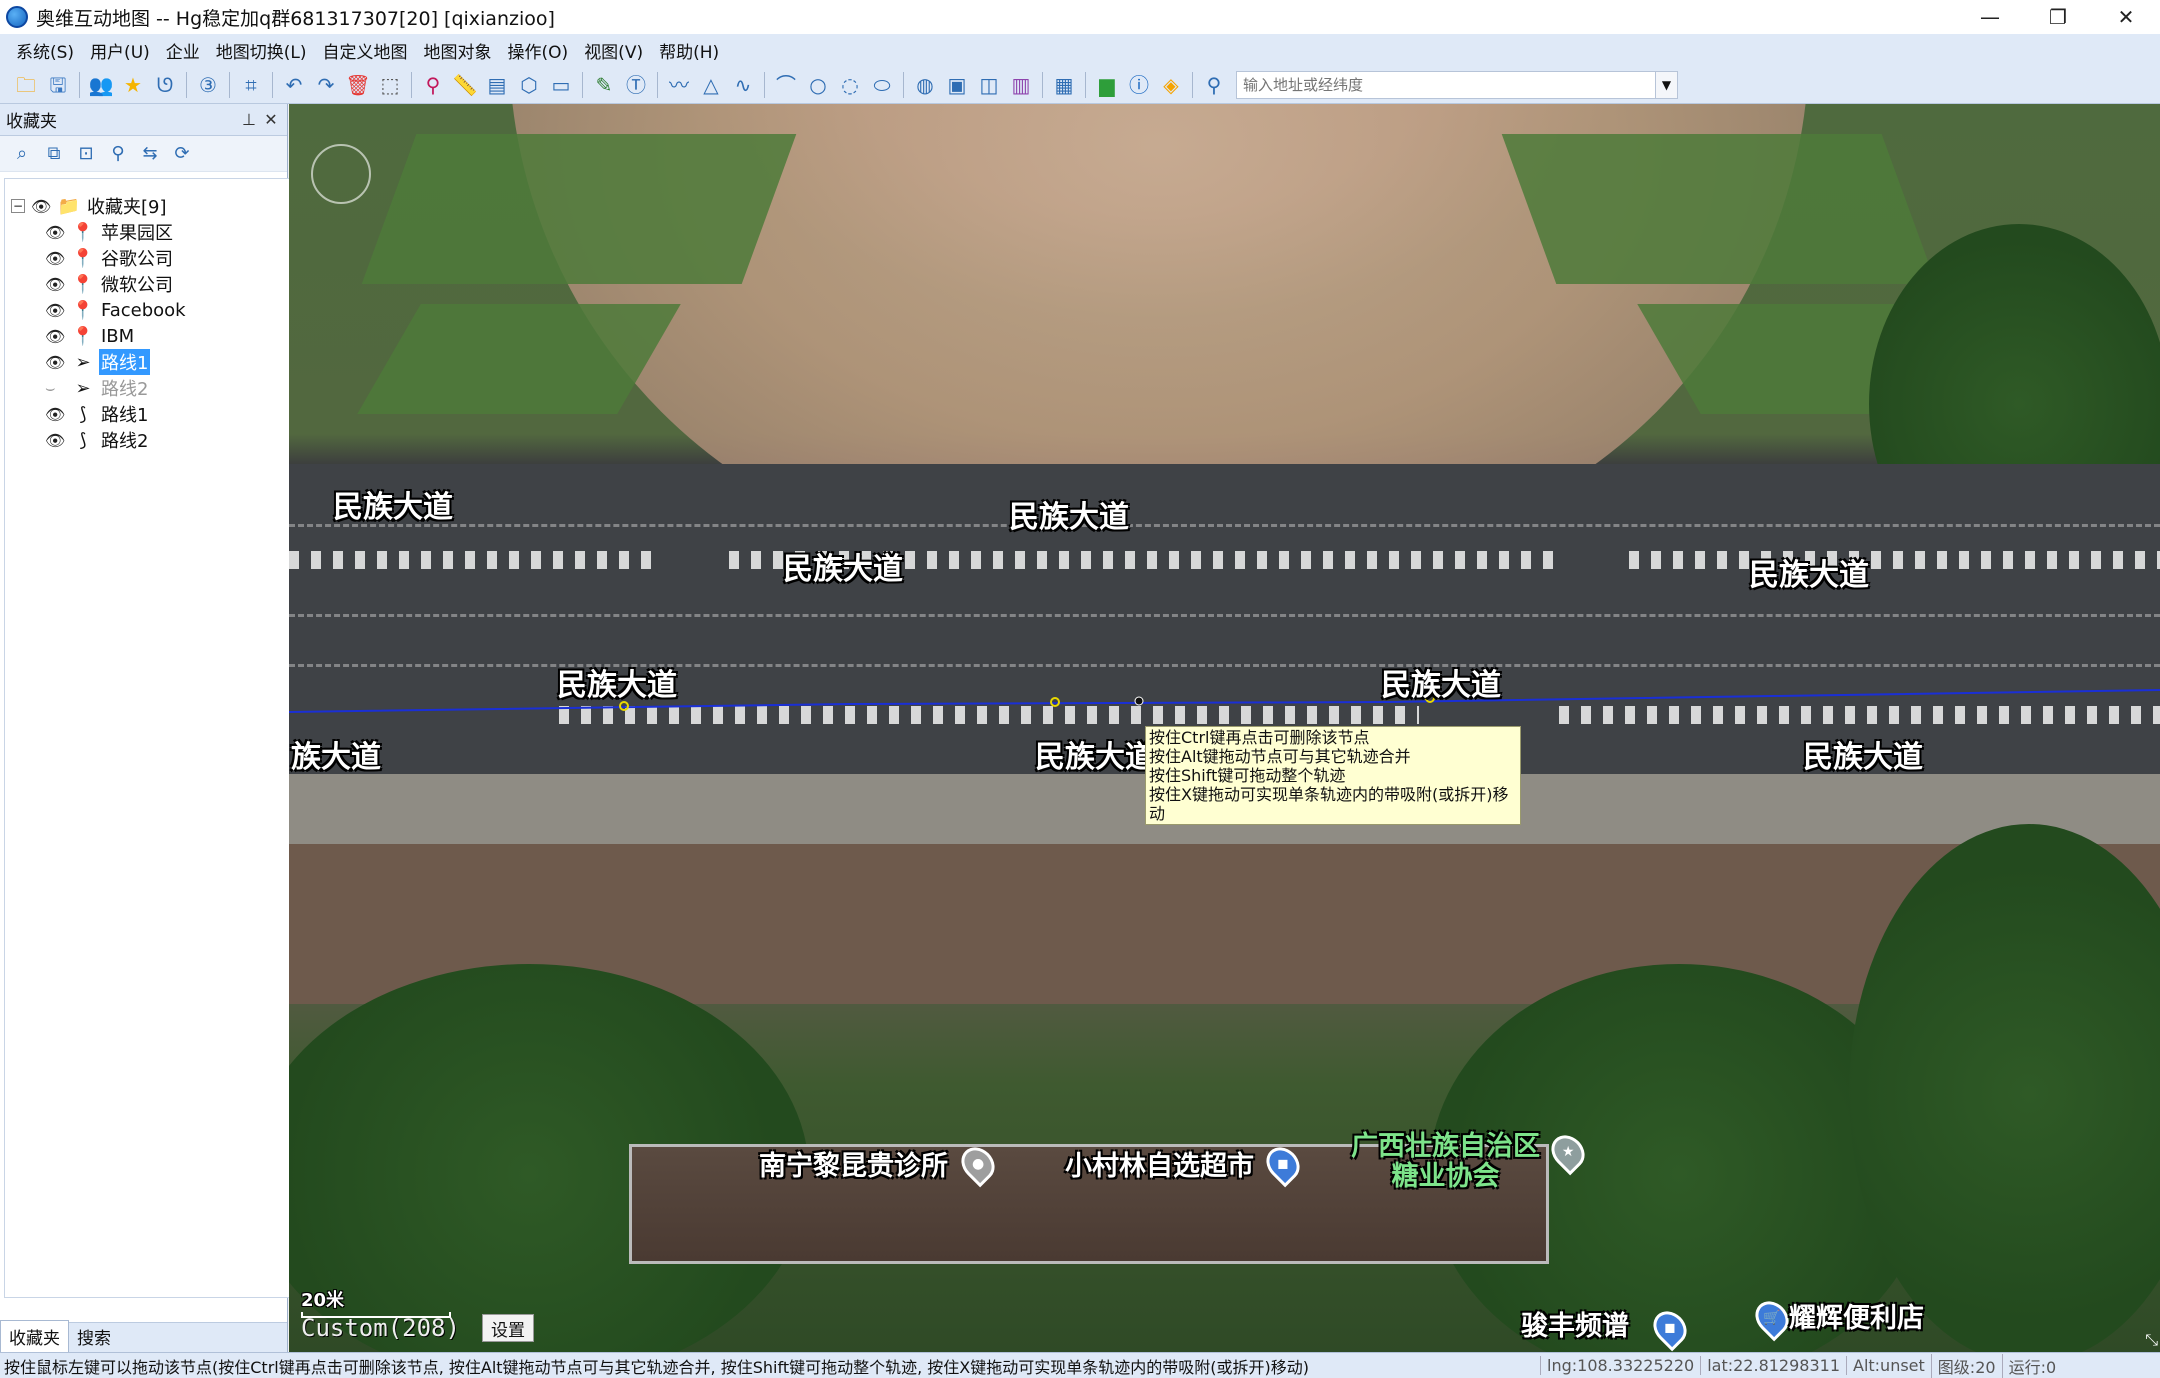  What do you see at coordinates (97, 388) in the screenshot?
I see `tree-item-hidden: ⌣ ➢ 路线2` at bounding box center [97, 388].